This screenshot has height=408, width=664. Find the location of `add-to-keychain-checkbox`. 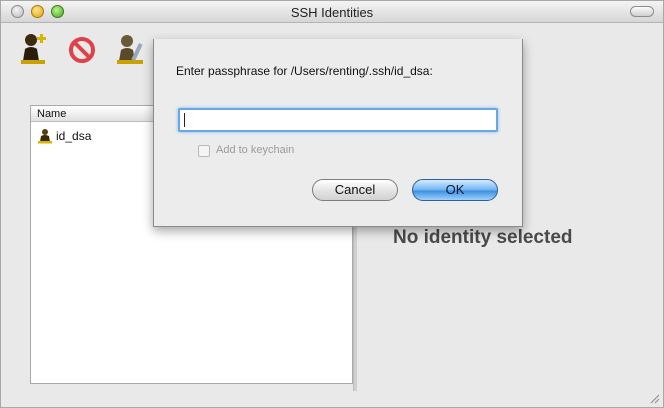

add-to-keychain-checkbox is located at coordinates (204, 151).